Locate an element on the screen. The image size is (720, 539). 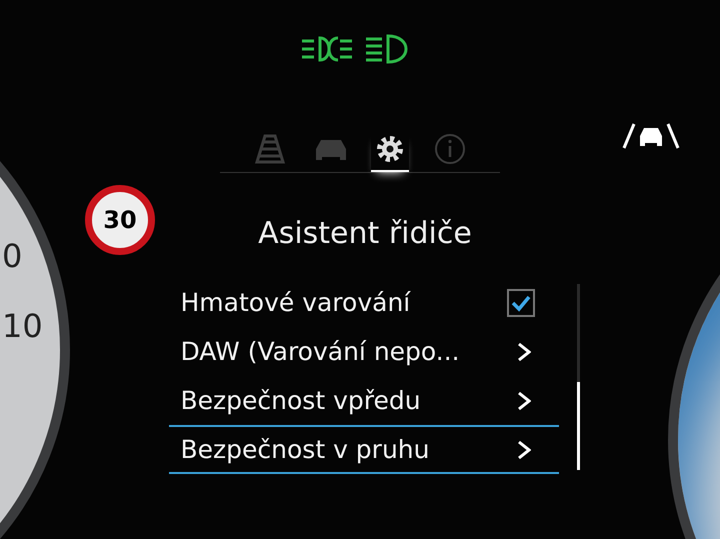
speed-limit-sign: 30 is located at coordinates (120, 220).